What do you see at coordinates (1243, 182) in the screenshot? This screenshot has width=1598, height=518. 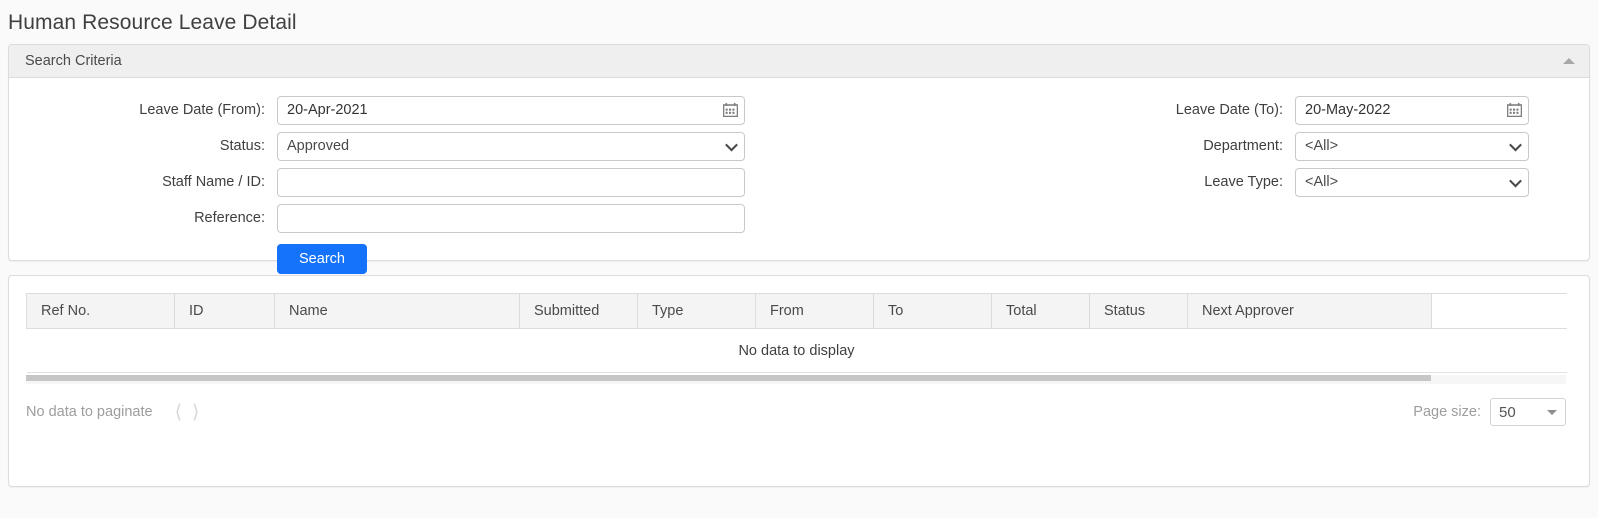 I see `leave-type-label: Leave Type:` at bounding box center [1243, 182].